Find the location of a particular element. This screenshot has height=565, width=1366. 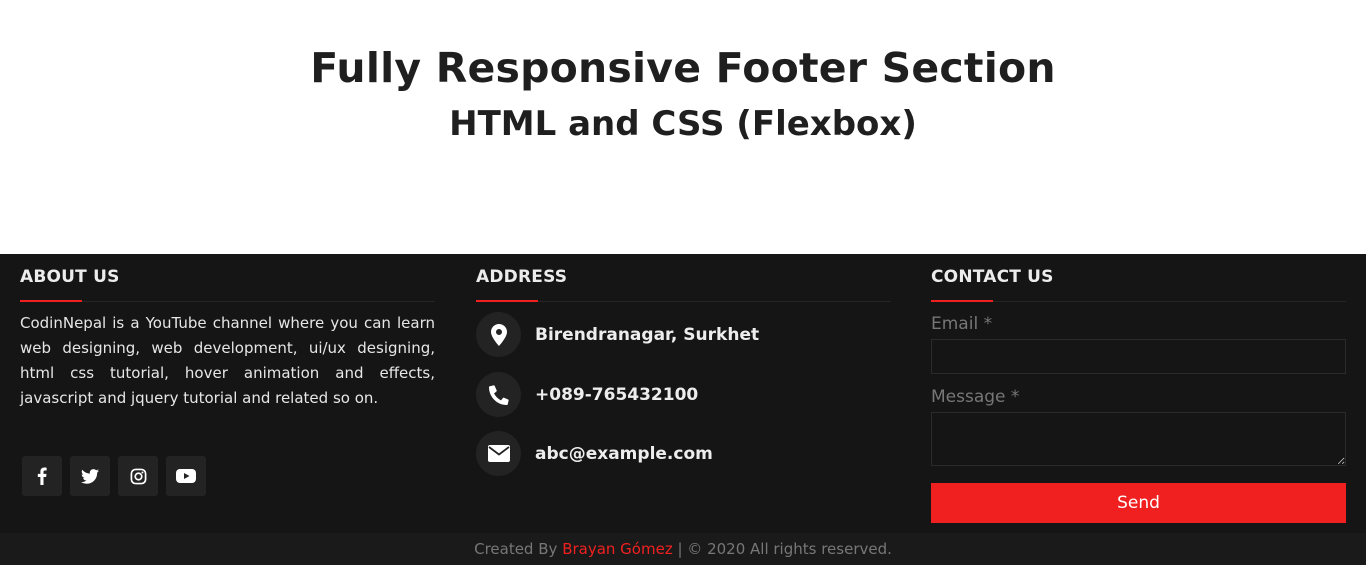

contact-divider is located at coordinates (1138, 301).